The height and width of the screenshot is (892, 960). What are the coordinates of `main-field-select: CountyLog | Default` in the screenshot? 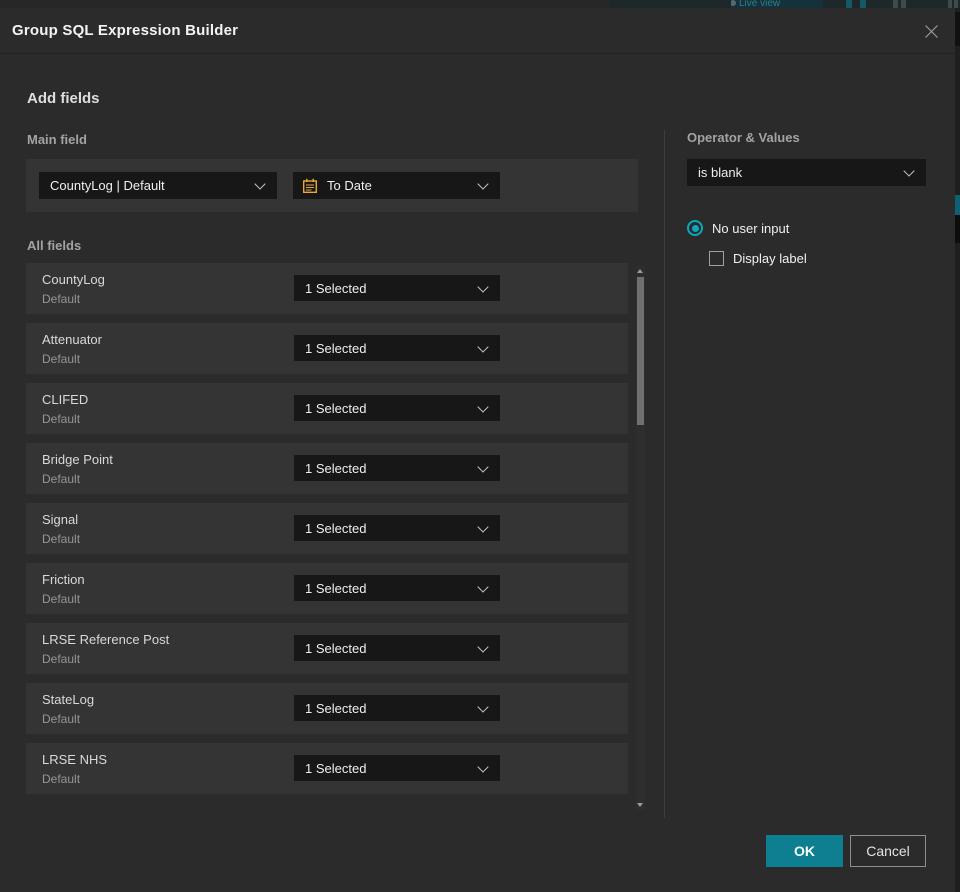 It's located at (158, 185).